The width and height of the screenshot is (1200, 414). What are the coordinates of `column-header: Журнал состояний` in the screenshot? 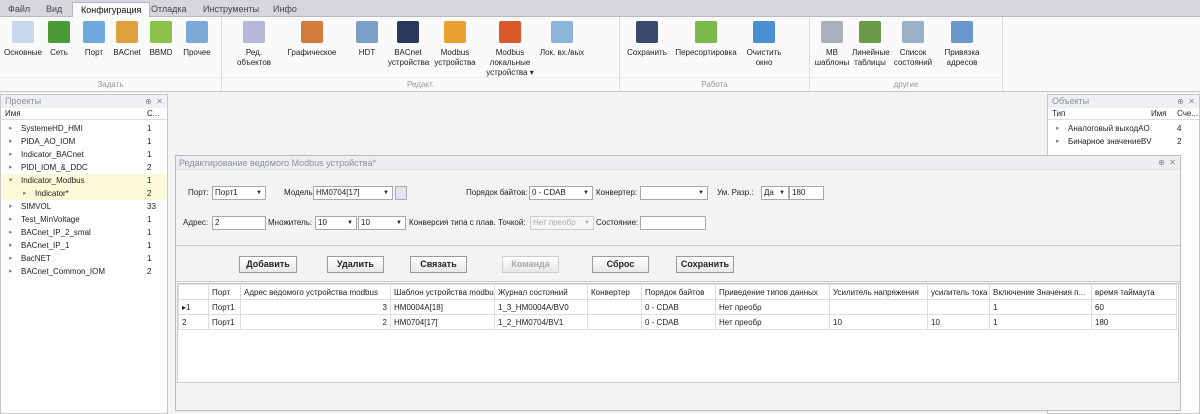 It's located at (541, 292).